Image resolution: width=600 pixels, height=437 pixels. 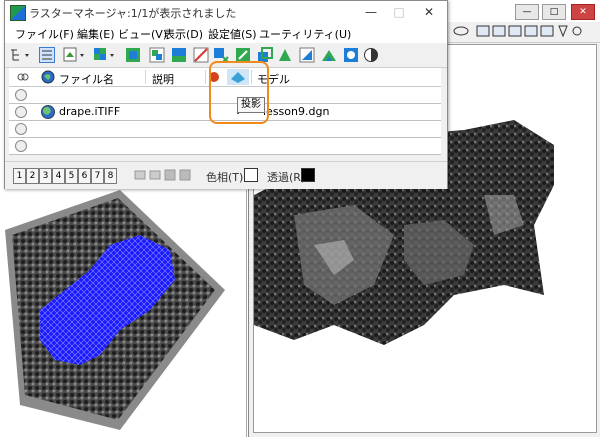 What do you see at coordinates (86, 79) in the screenshot?
I see `column-filename: ファイル名` at bounding box center [86, 79].